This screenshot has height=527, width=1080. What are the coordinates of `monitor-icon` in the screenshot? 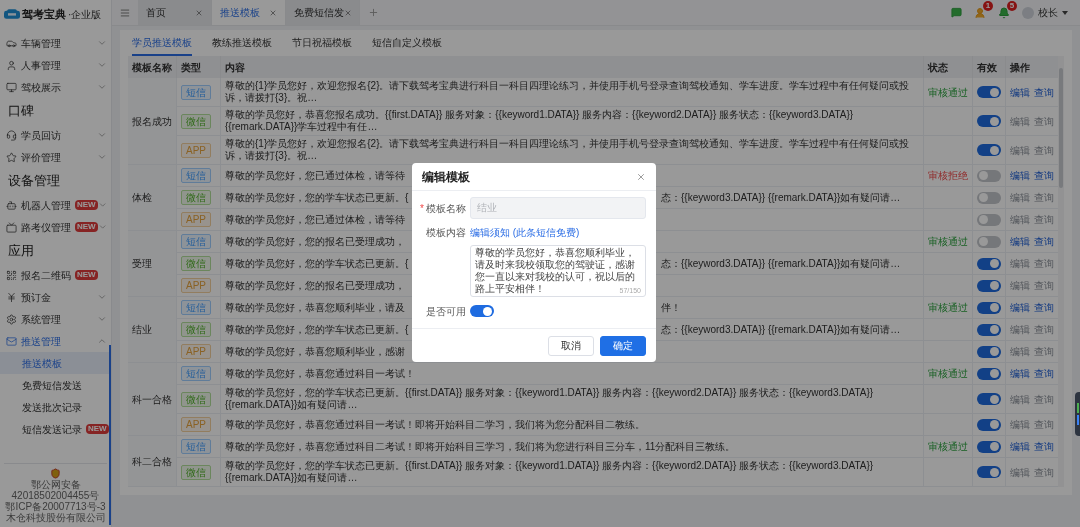 It's located at (11, 87).